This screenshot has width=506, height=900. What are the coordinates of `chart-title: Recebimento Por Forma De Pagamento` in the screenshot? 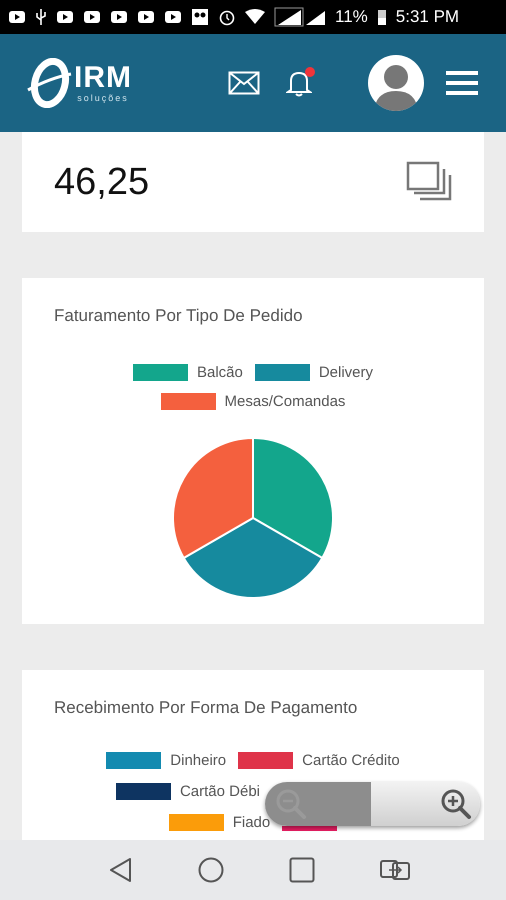 It's located at (206, 708).